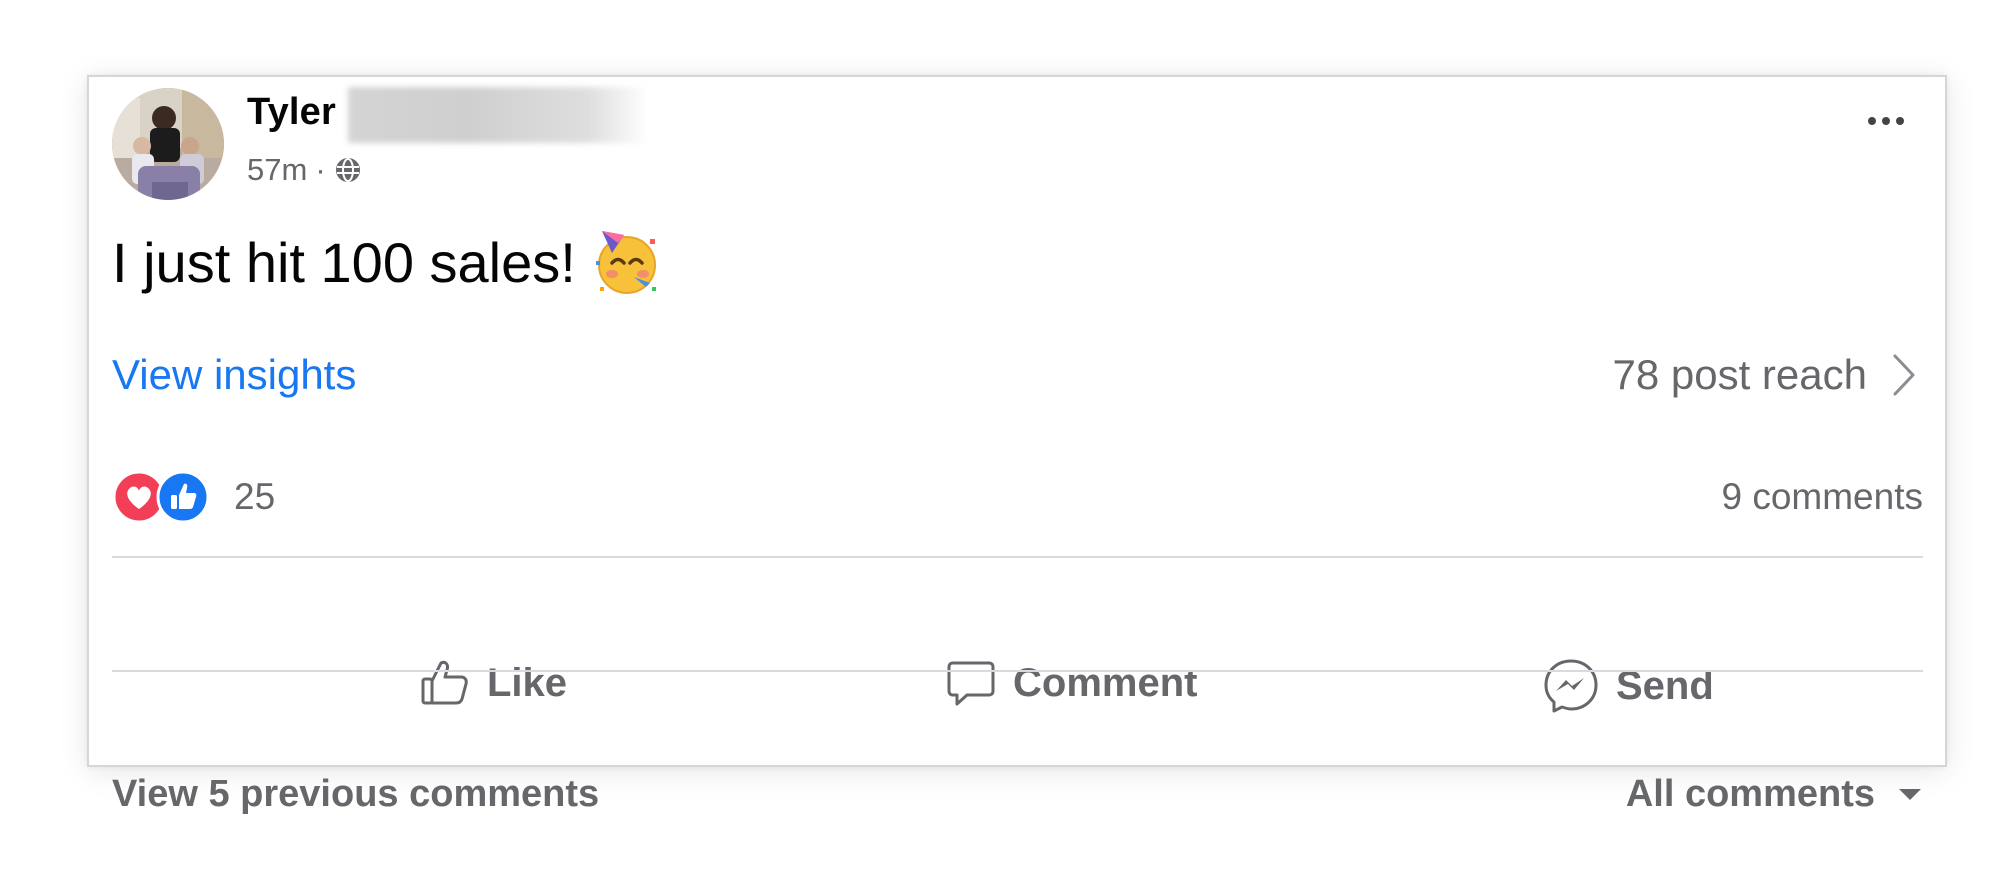  I want to click on post-time: 57m, so click(277, 170).